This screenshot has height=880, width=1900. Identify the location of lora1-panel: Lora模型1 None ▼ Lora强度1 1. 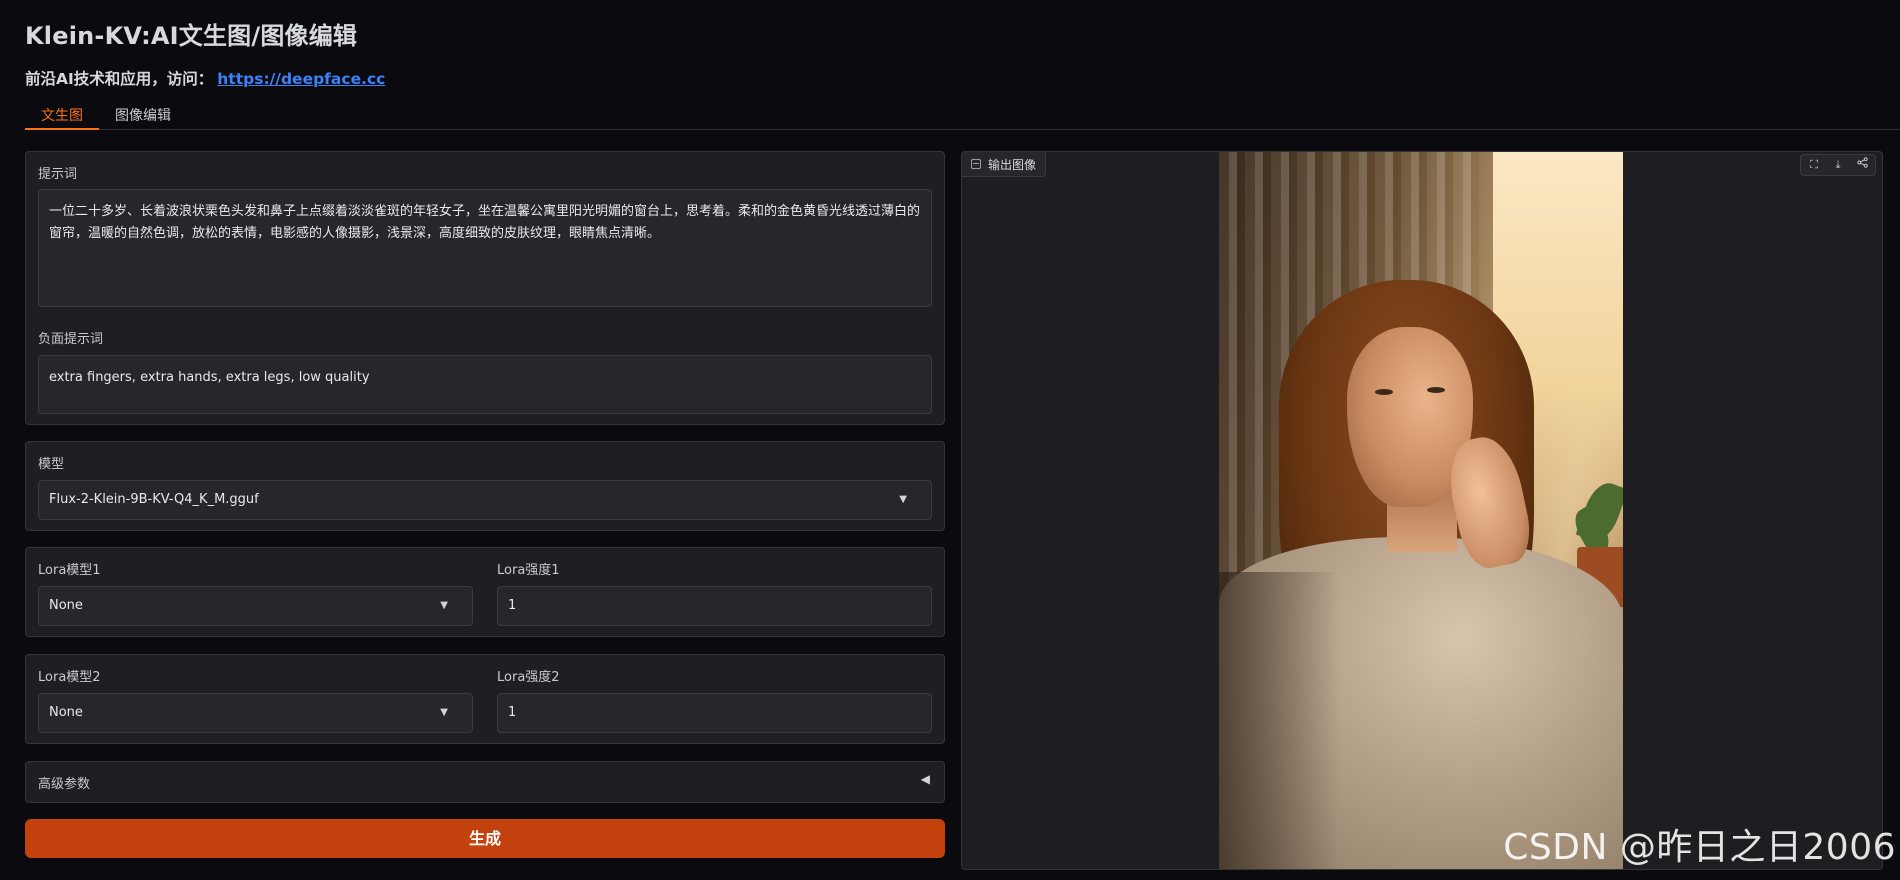
(485, 592).